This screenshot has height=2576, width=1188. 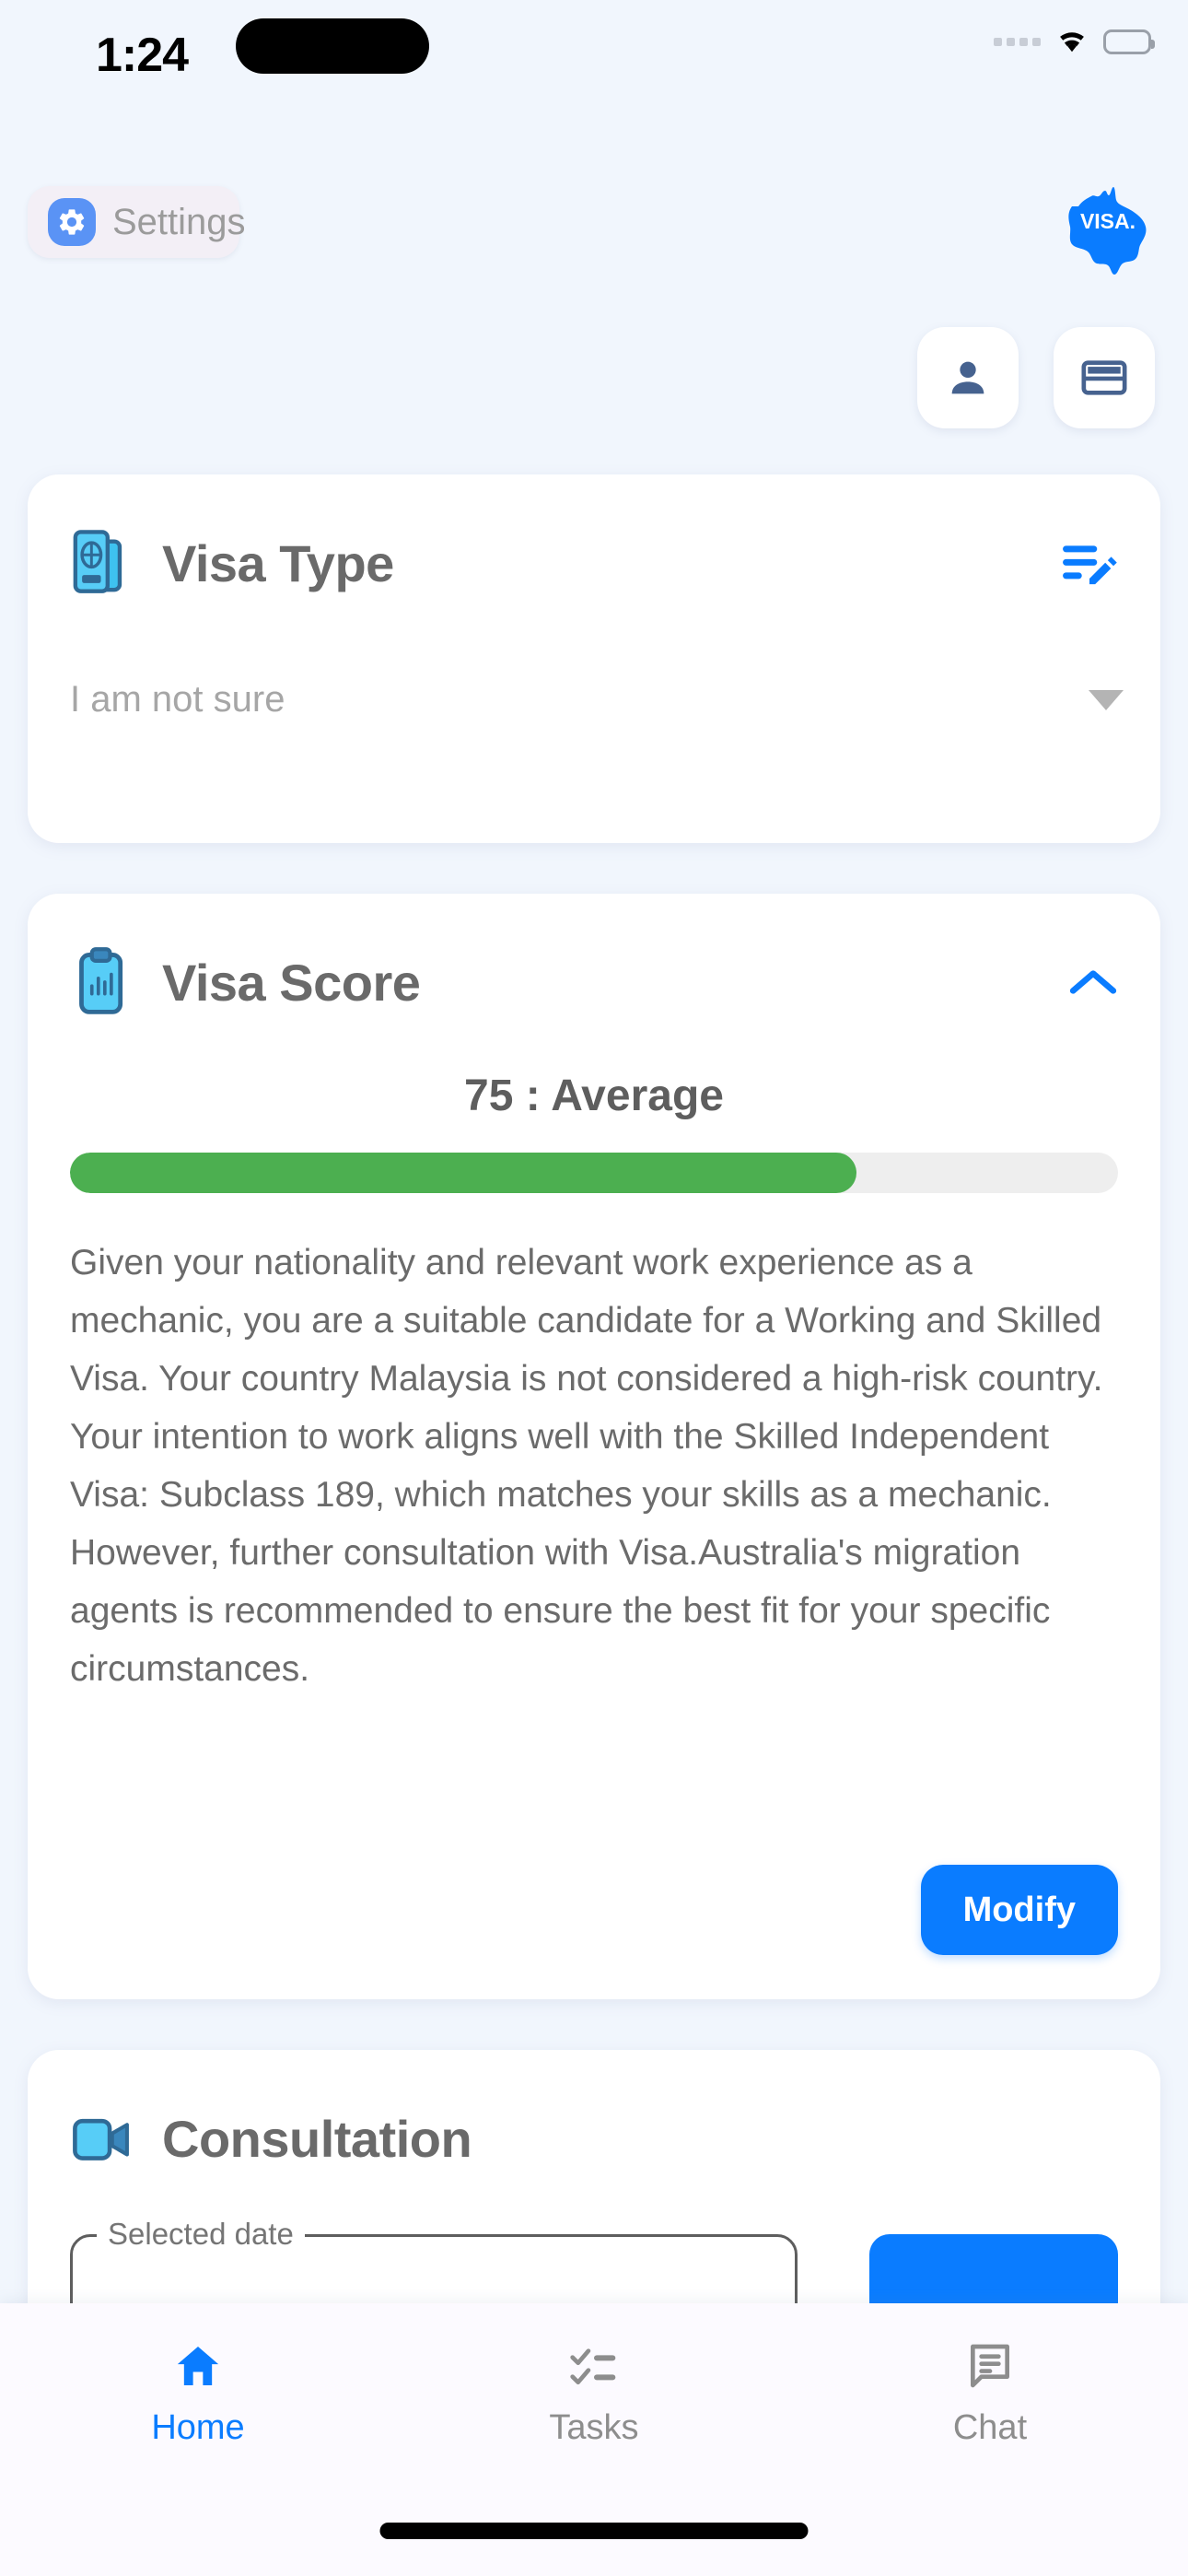 I want to click on chat-icon, so click(x=990, y=2366).